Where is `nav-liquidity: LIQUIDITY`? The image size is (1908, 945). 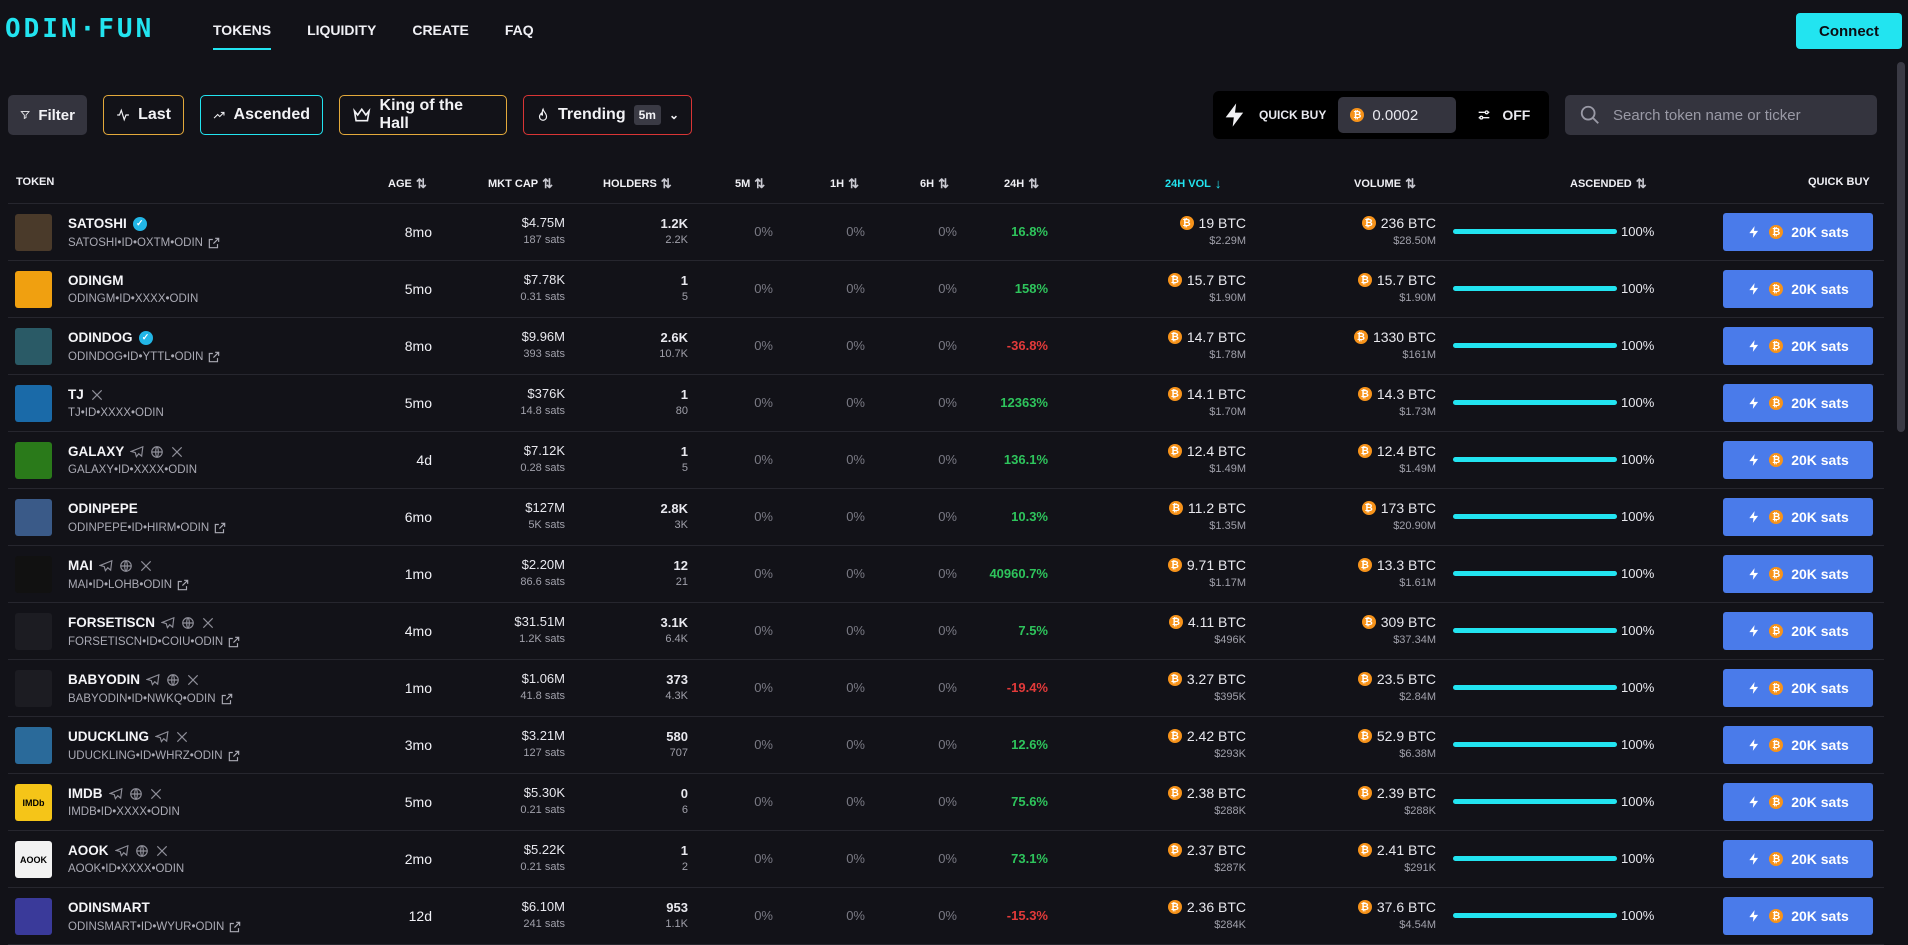 nav-liquidity: LIQUIDITY is located at coordinates (341, 36).